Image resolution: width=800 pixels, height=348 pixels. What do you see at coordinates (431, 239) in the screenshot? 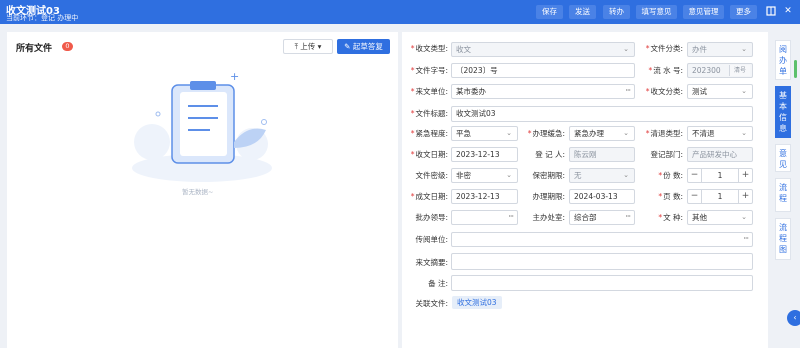
I see `label-circulation-units: 传阅单位:` at bounding box center [431, 239].